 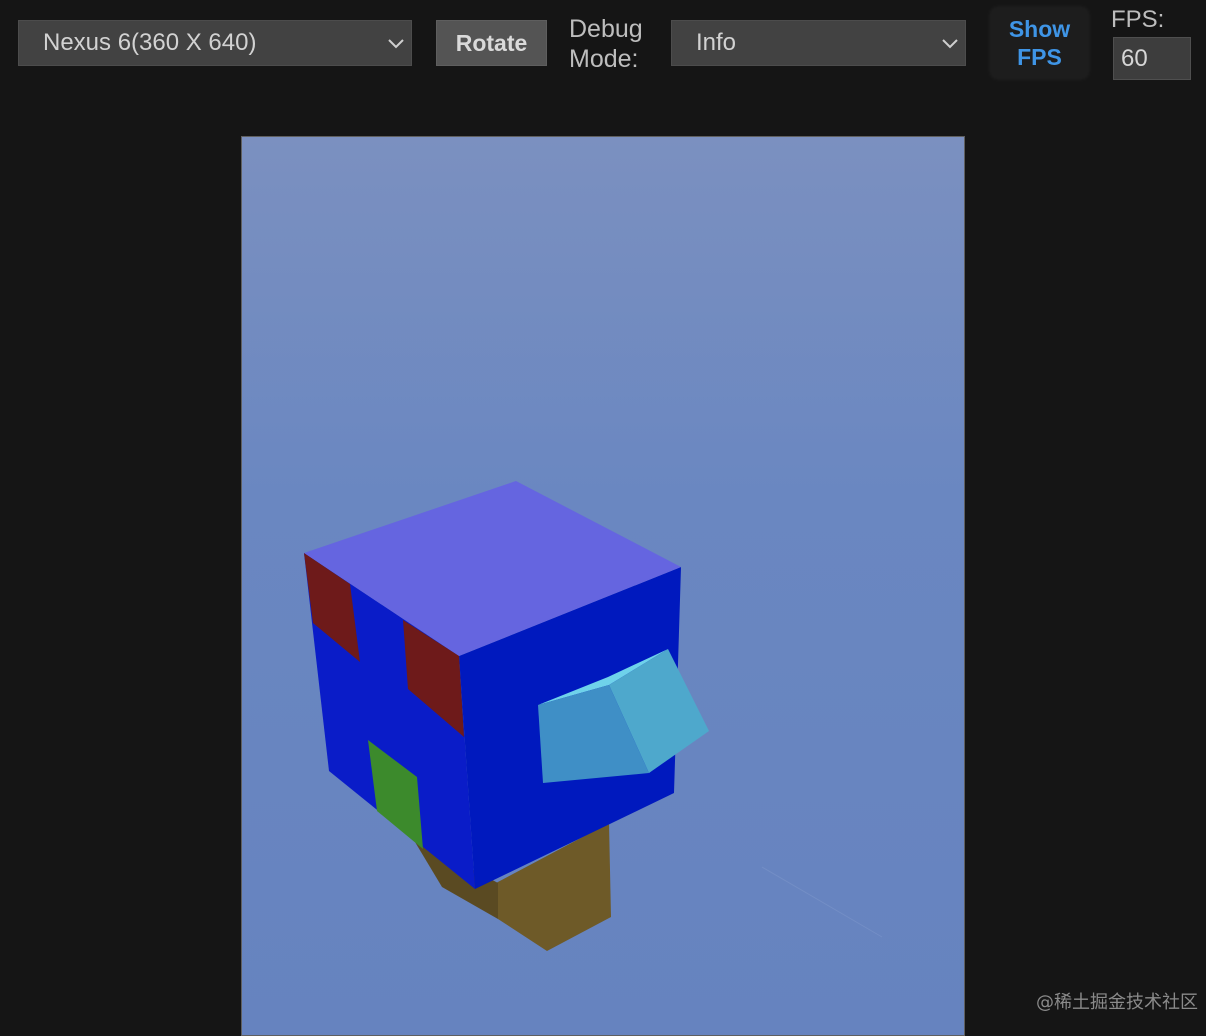 I want to click on show-fps-button: Show FPS, so click(x=1039, y=43).